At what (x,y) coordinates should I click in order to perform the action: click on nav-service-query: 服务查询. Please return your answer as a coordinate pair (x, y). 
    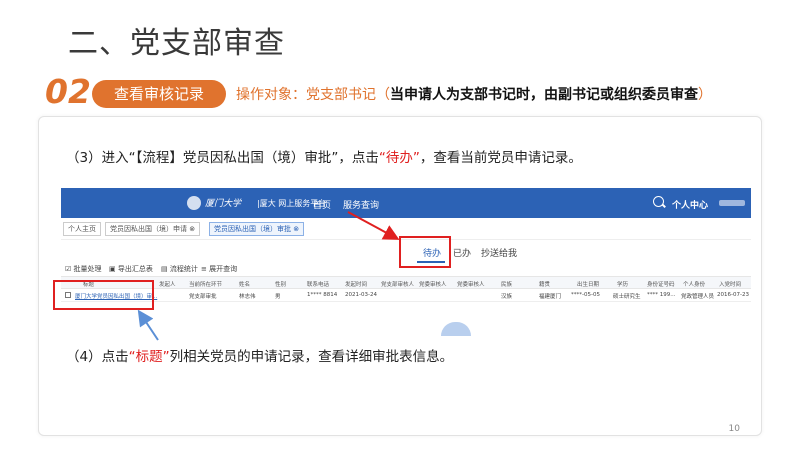
    Looking at the image, I should click on (361, 204).